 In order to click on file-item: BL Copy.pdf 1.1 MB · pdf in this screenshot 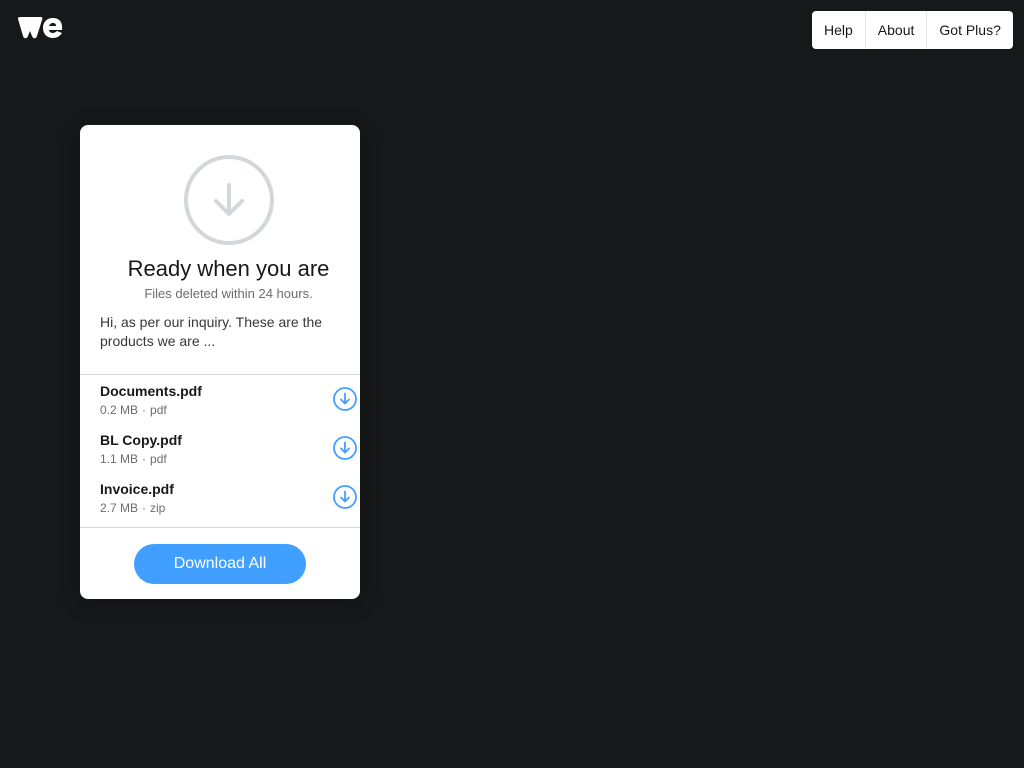, I will do `click(220, 448)`.